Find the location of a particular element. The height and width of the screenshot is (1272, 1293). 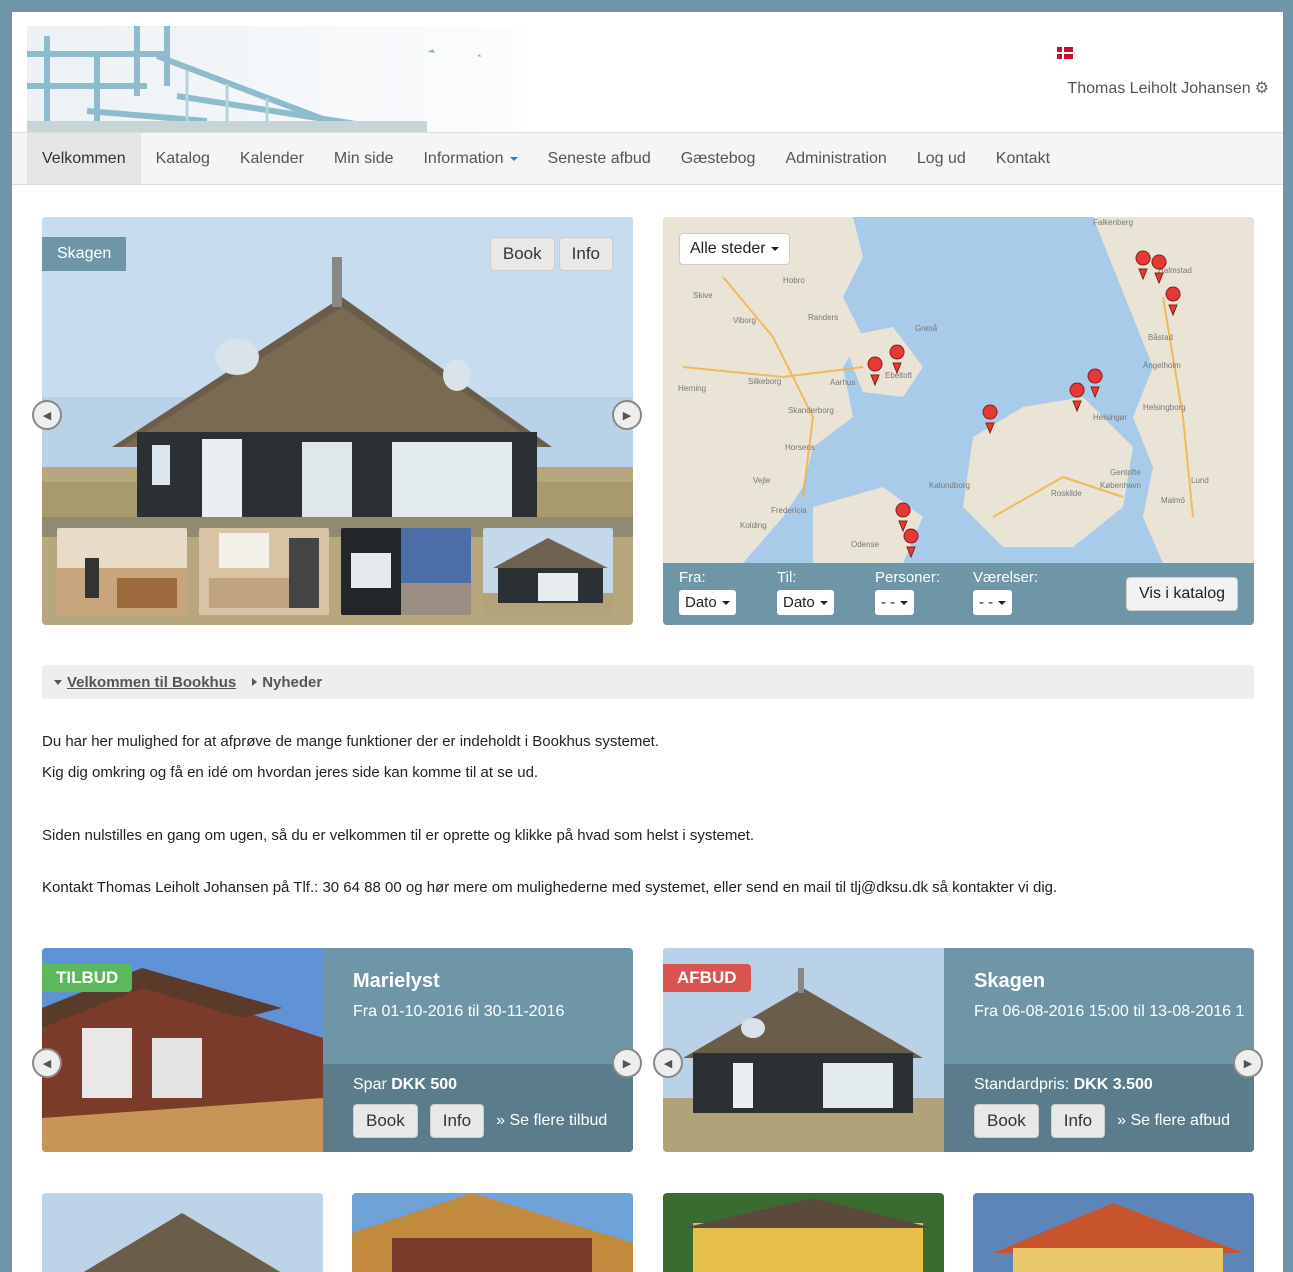

danish-flag-icon is located at coordinates (1065, 53).